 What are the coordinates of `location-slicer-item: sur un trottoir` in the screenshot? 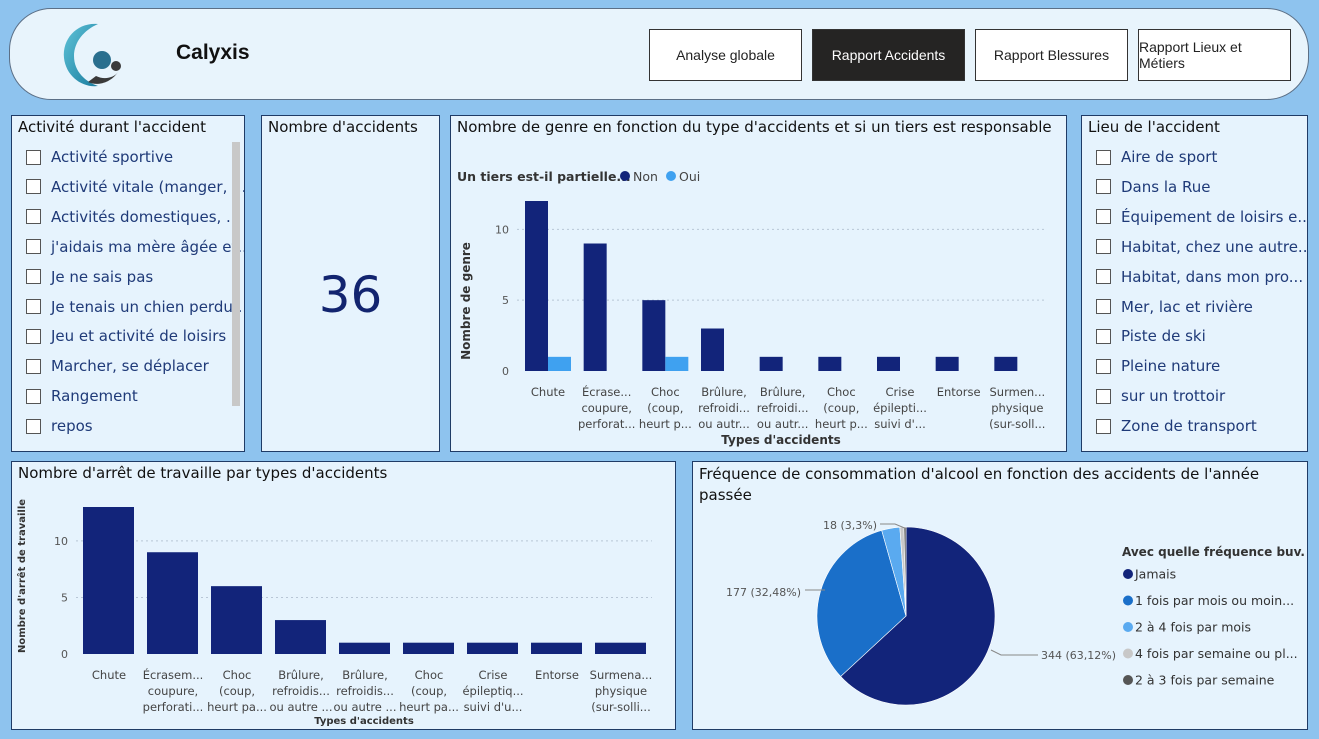 It's located at (1160, 396).